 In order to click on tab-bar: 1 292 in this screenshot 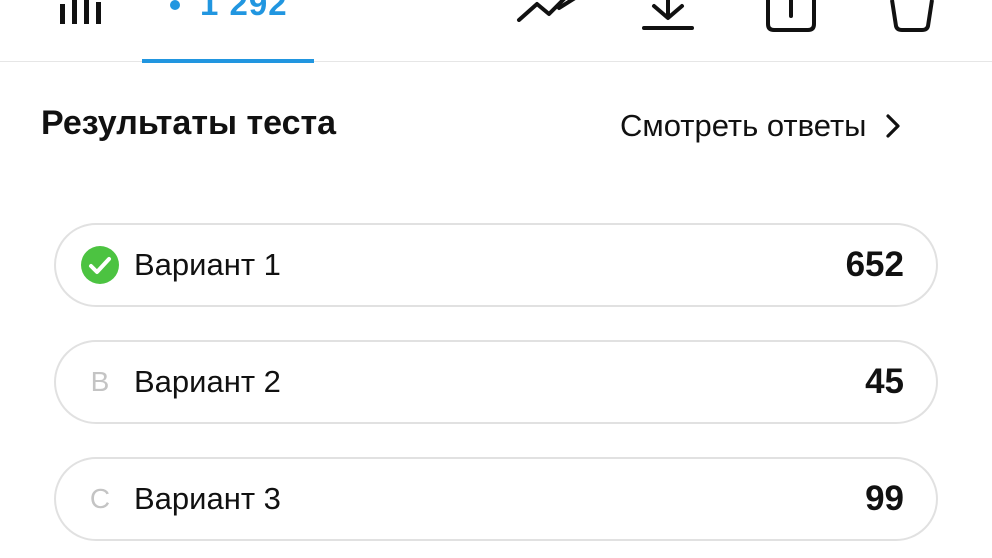, I will do `click(496, 31)`.